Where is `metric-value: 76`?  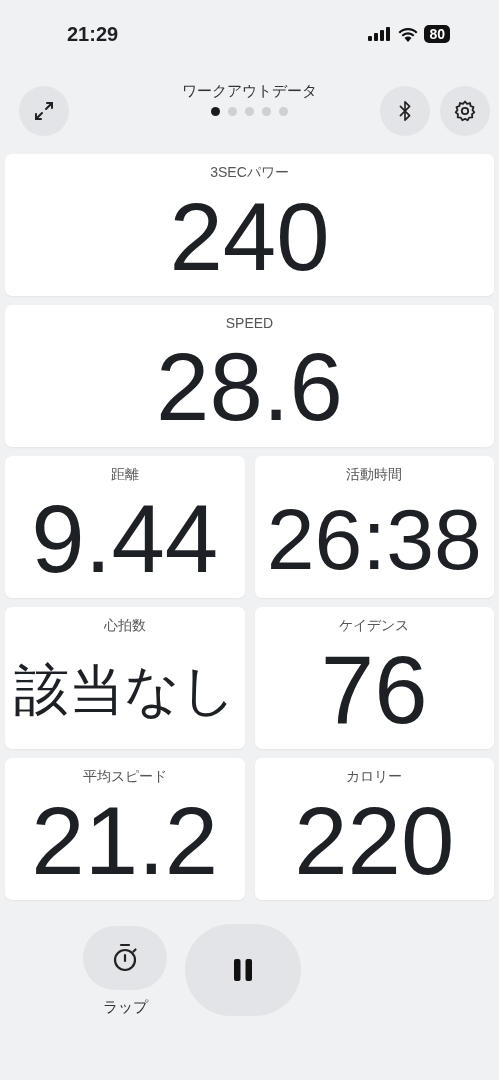
metric-value: 76 is located at coordinates (374, 690).